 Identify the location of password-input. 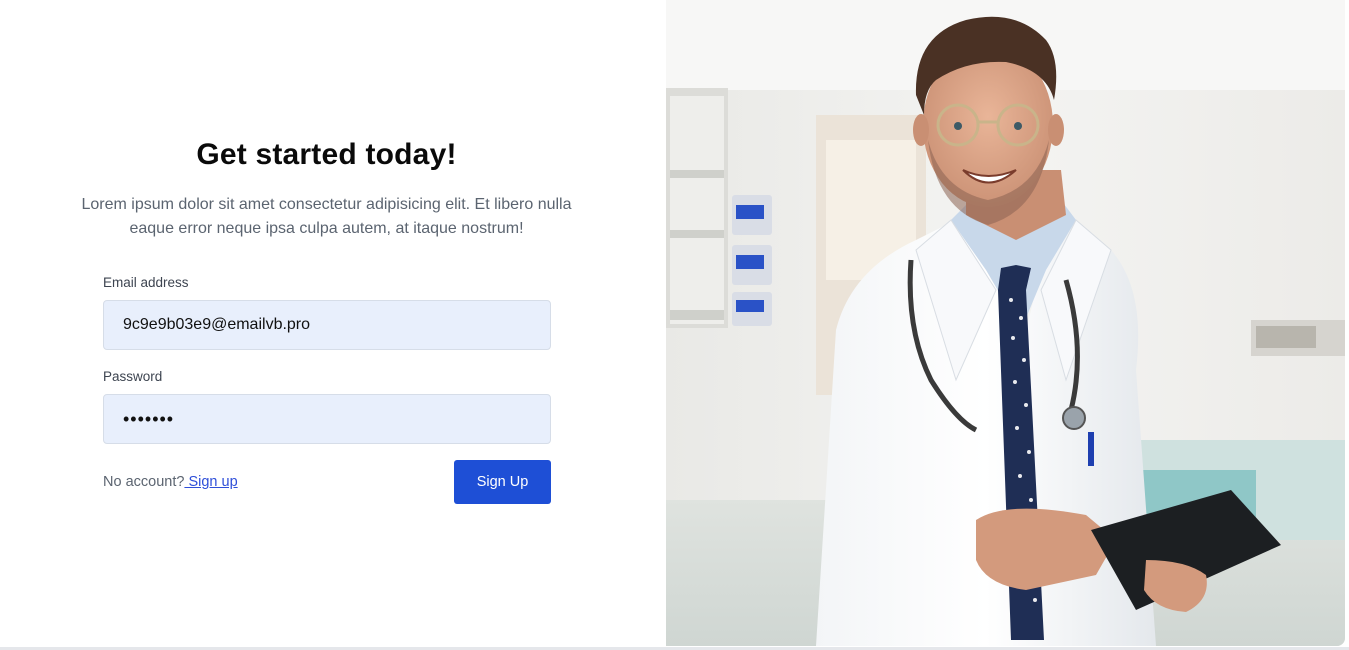
(327, 419).